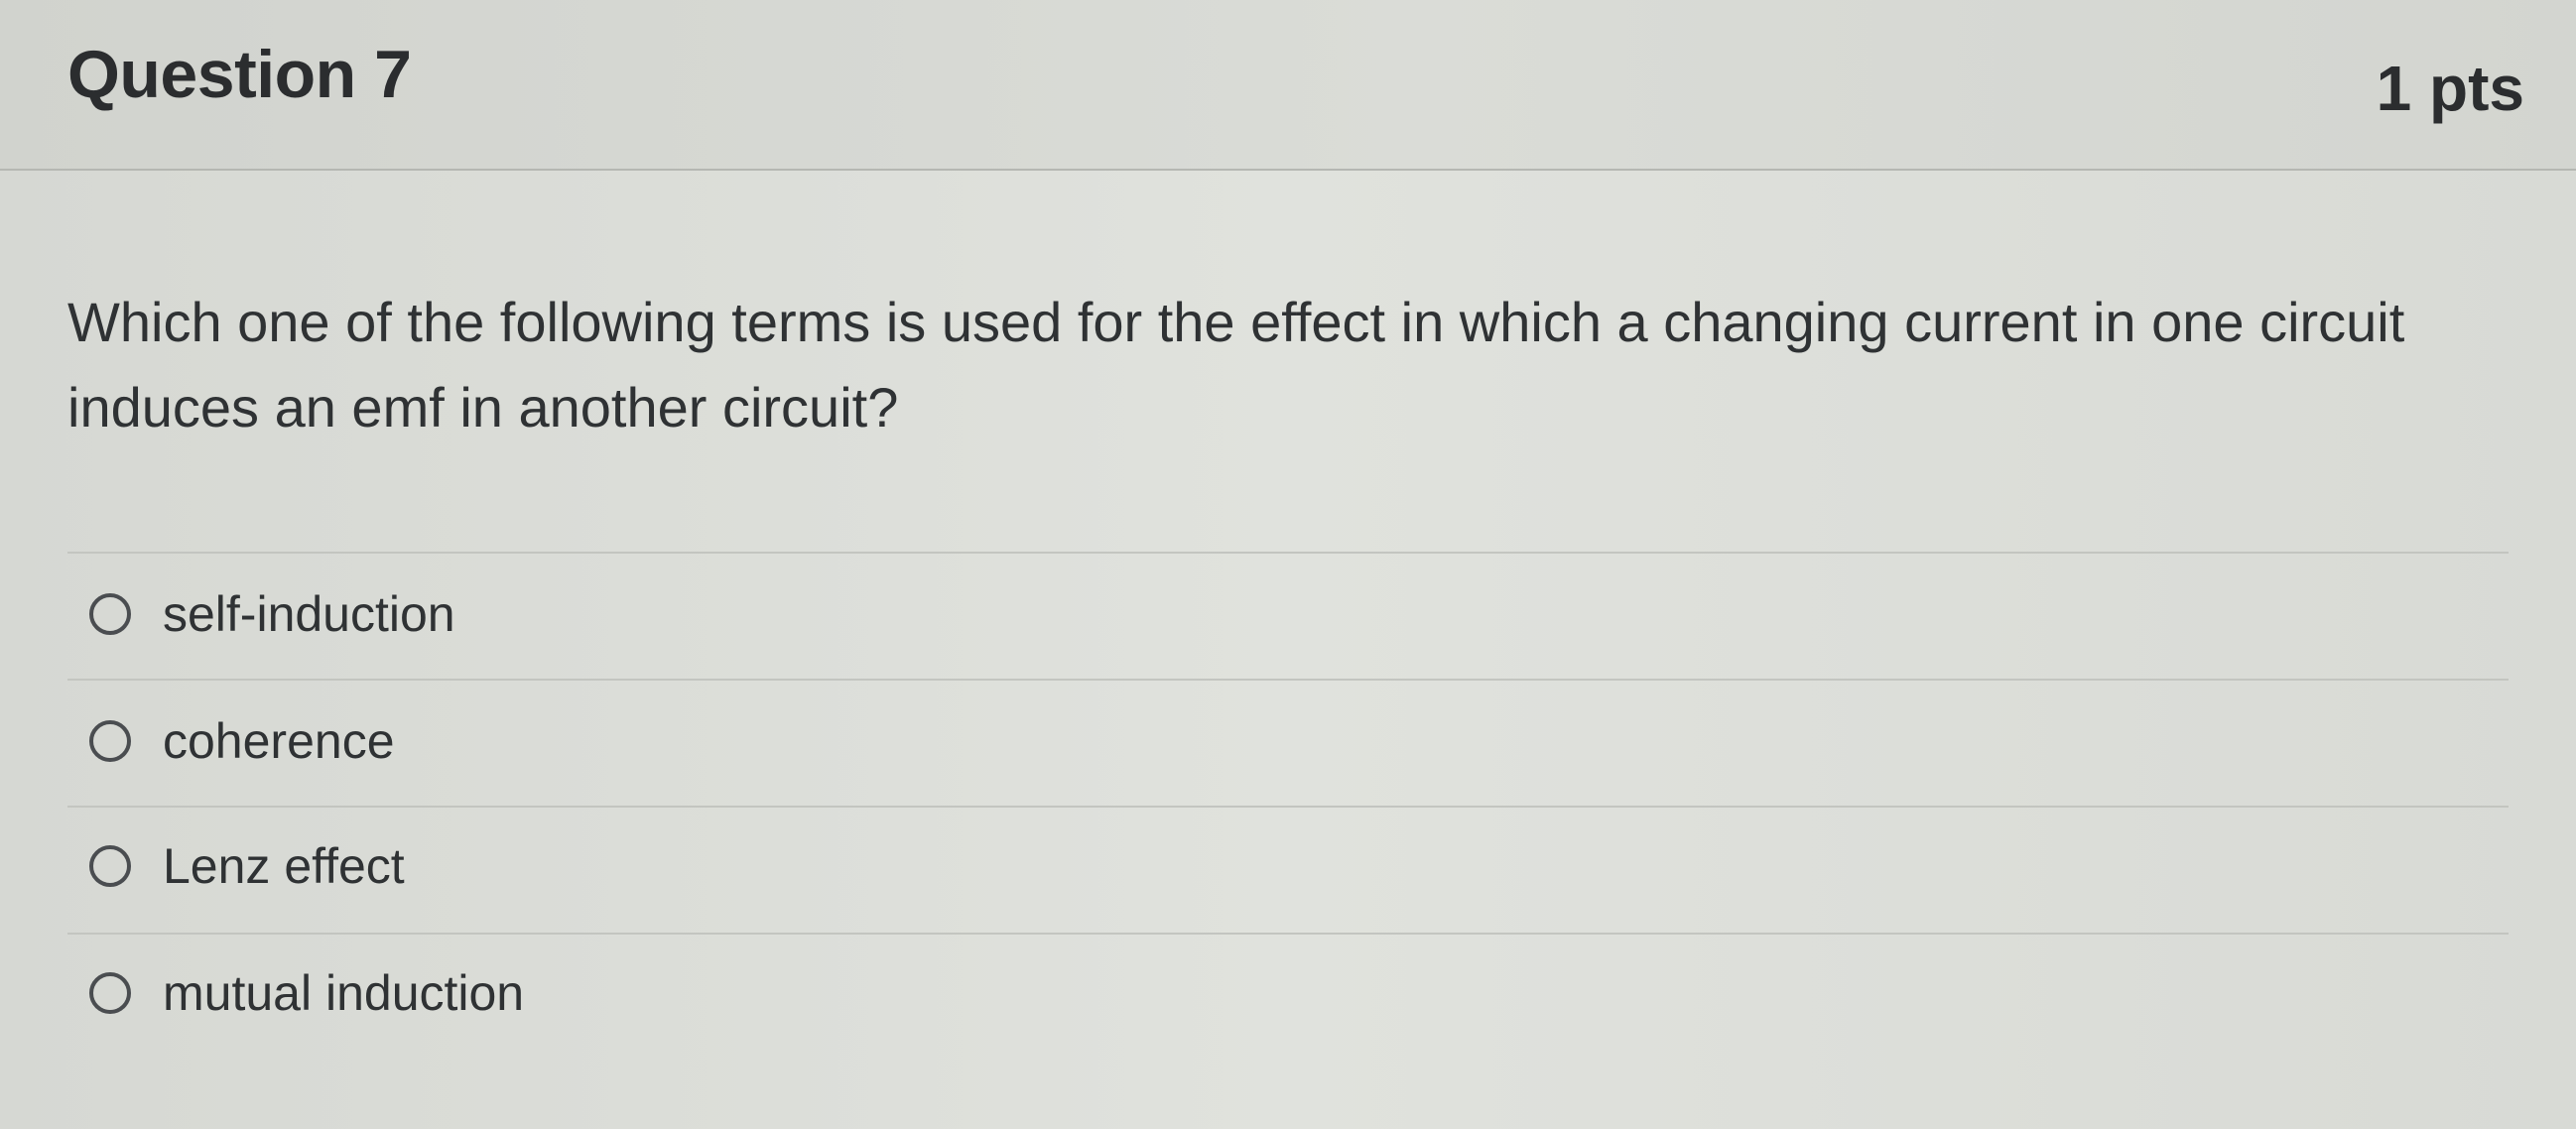 The image size is (2576, 1129). Describe the element at coordinates (344, 993) in the screenshot. I see `answer-label: mutual induction` at that location.